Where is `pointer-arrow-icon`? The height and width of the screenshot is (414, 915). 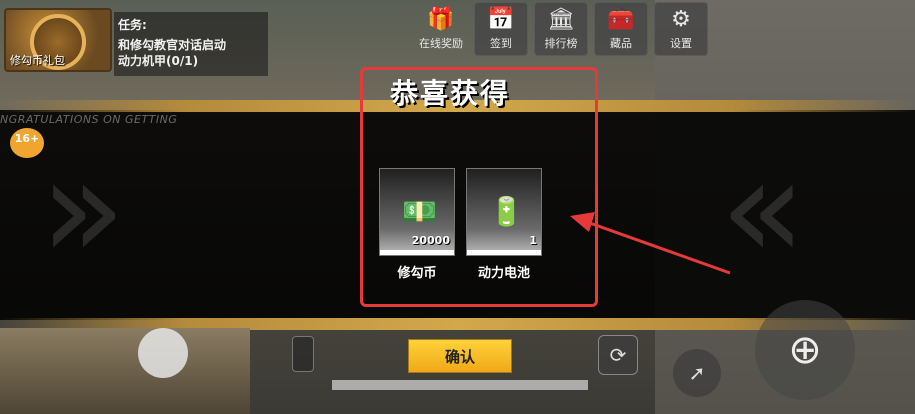 pointer-arrow-icon is located at coordinates (650, 243).